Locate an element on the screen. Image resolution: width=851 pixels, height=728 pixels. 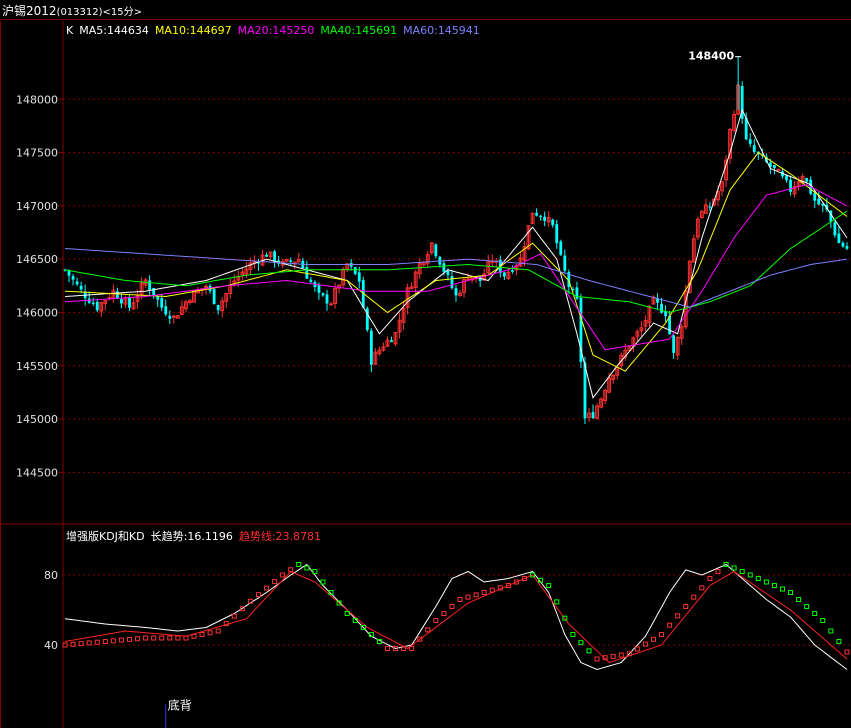
price-tick-label: 146000 is located at coordinates (37, 312).